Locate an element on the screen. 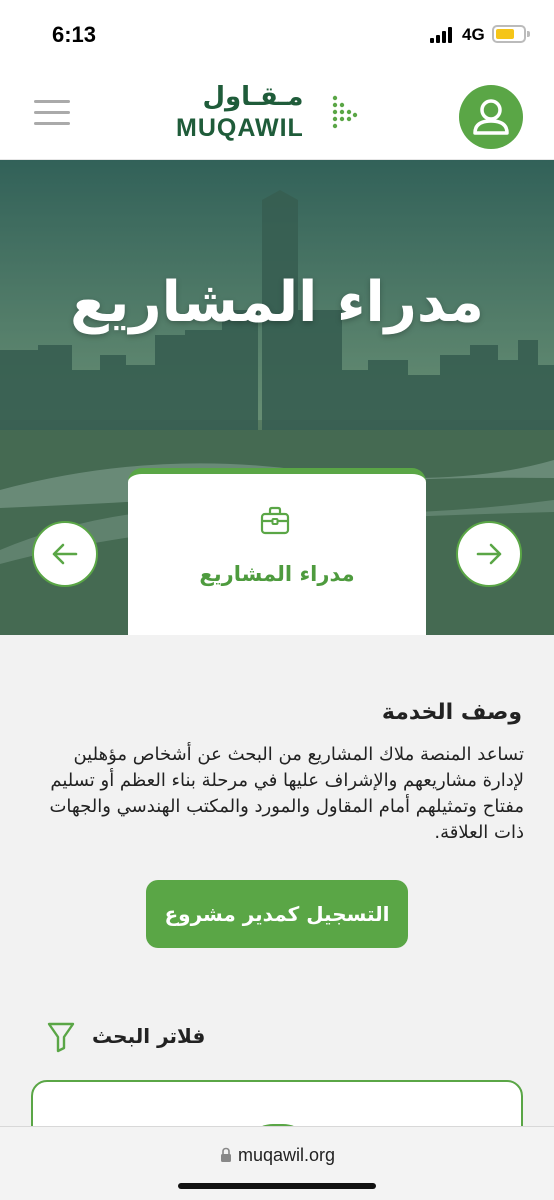  user-icon is located at coordinates (491, 117).